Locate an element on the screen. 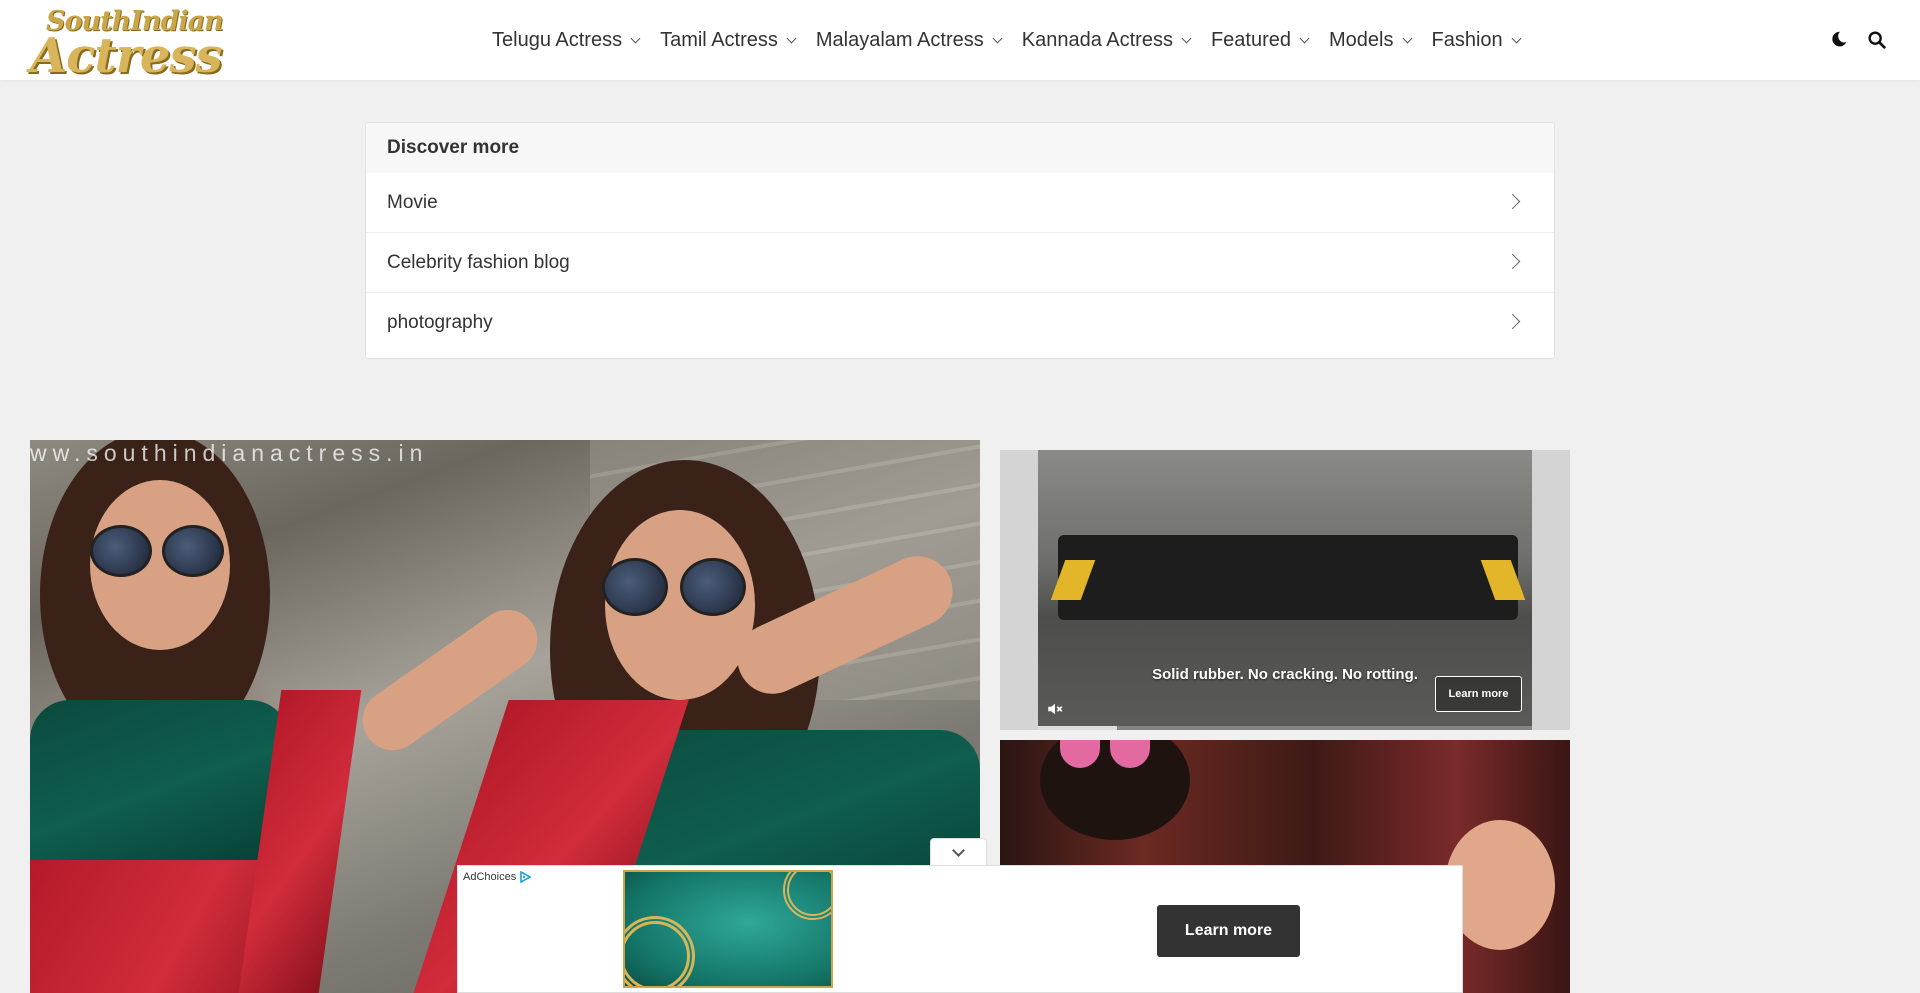 The image size is (1920, 993). discover-item-photography: photography is located at coordinates (960, 323).